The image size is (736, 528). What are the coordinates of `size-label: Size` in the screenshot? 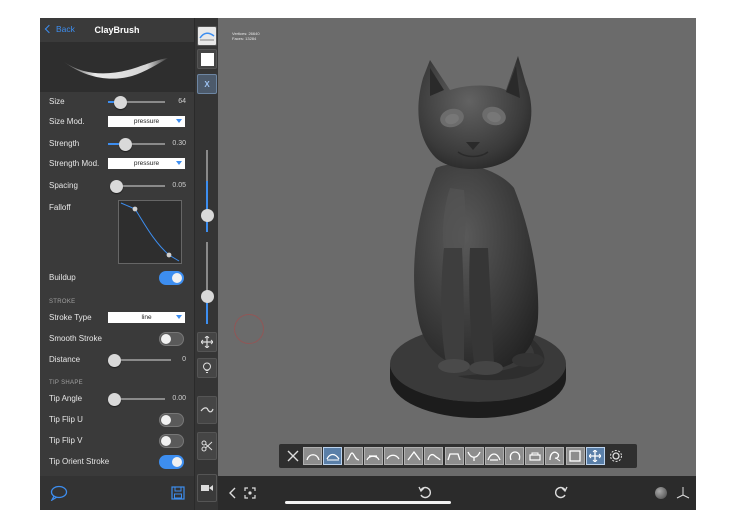 It's located at (57, 101).